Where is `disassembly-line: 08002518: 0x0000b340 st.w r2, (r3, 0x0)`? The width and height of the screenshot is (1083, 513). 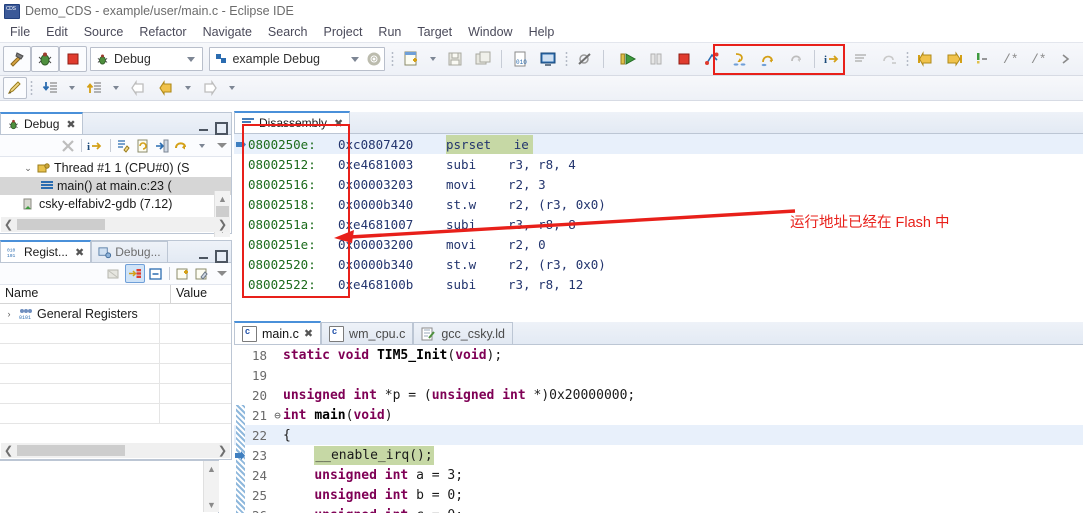 disassembly-line: 08002518: 0x0000b340 st.w r2, (r3, 0x0) is located at coordinates (658, 204).